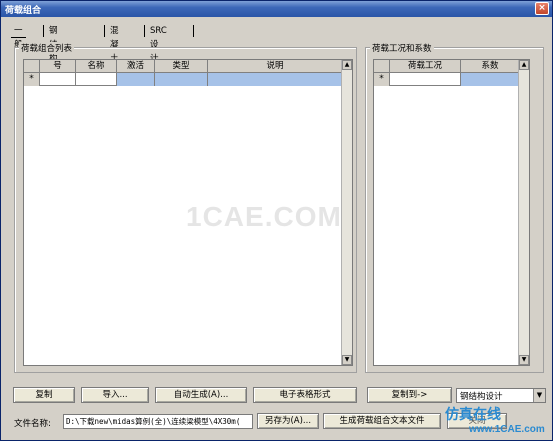 The width and height of the screenshot is (553, 441). Describe the element at coordinates (114, 58) in the screenshot. I see `tab-concrete-design: 混凝土设计` at that location.